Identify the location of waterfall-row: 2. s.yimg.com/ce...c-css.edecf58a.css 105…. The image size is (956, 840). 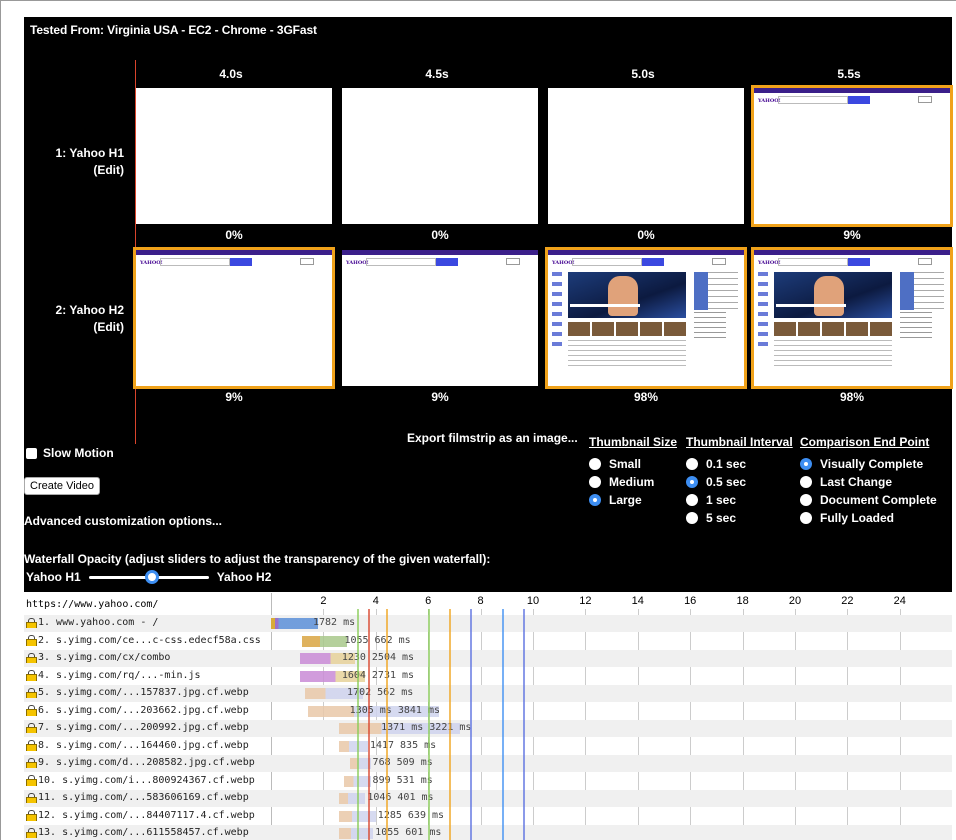
(488, 641).